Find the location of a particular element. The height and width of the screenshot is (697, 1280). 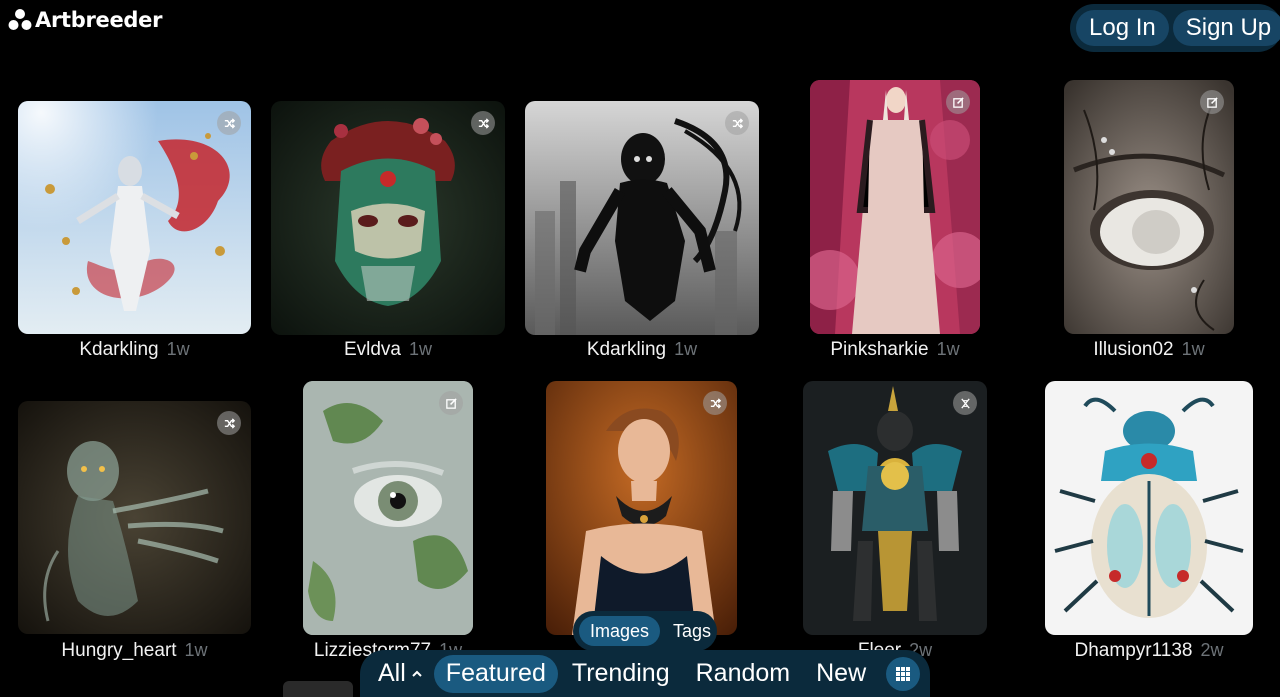

login-button: Log In is located at coordinates (1122, 28).